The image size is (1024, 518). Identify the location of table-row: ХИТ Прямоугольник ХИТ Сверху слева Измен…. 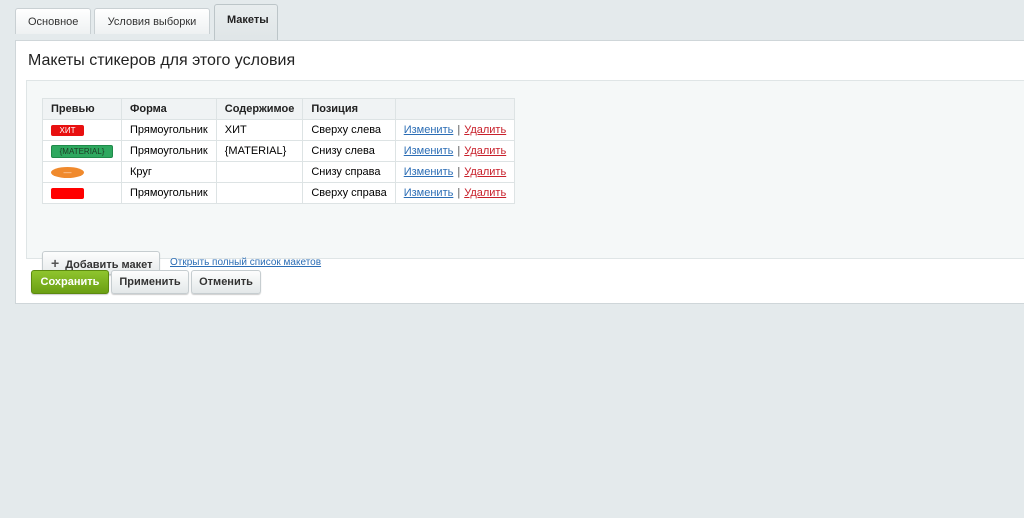
(279, 130).